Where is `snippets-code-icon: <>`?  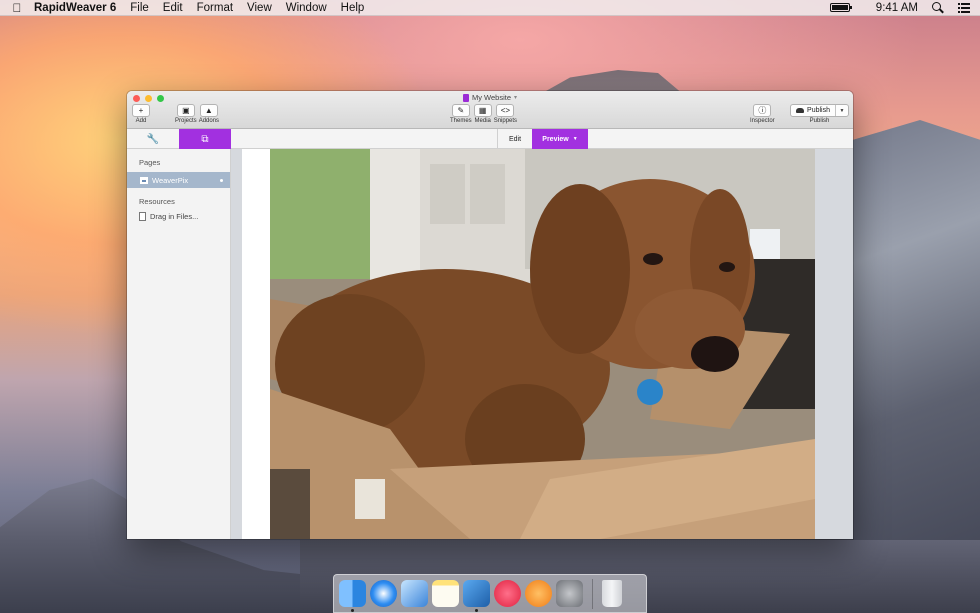
snippets-code-icon: <> is located at coordinates (505, 110).